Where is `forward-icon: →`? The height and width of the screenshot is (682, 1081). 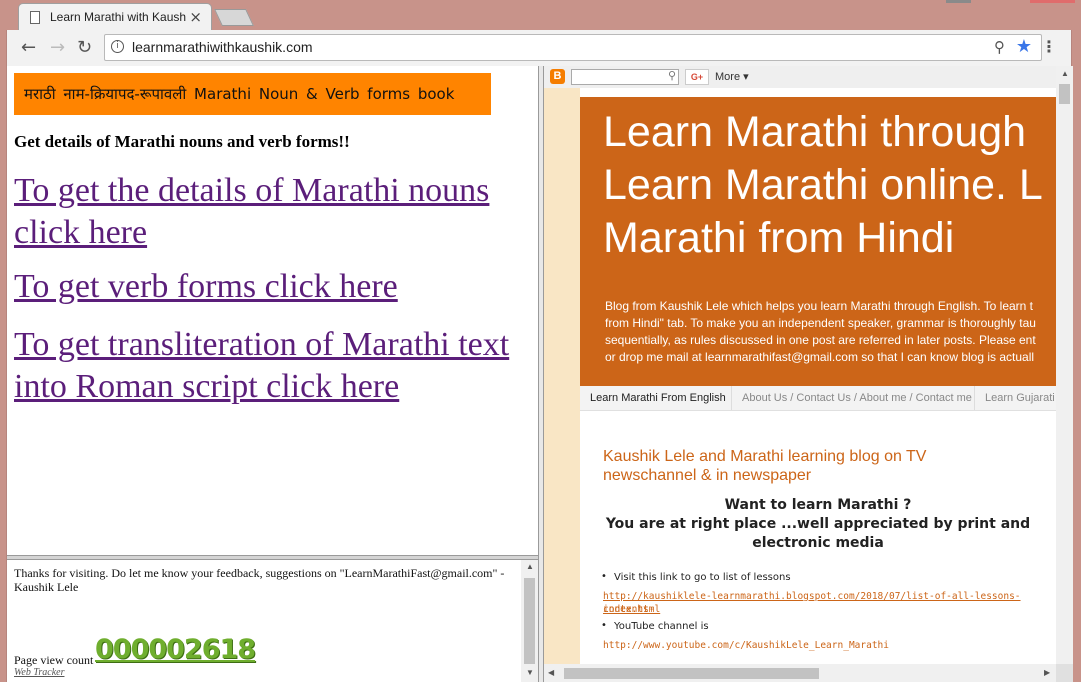 forward-icon: → is located at coordinates (57, 47).